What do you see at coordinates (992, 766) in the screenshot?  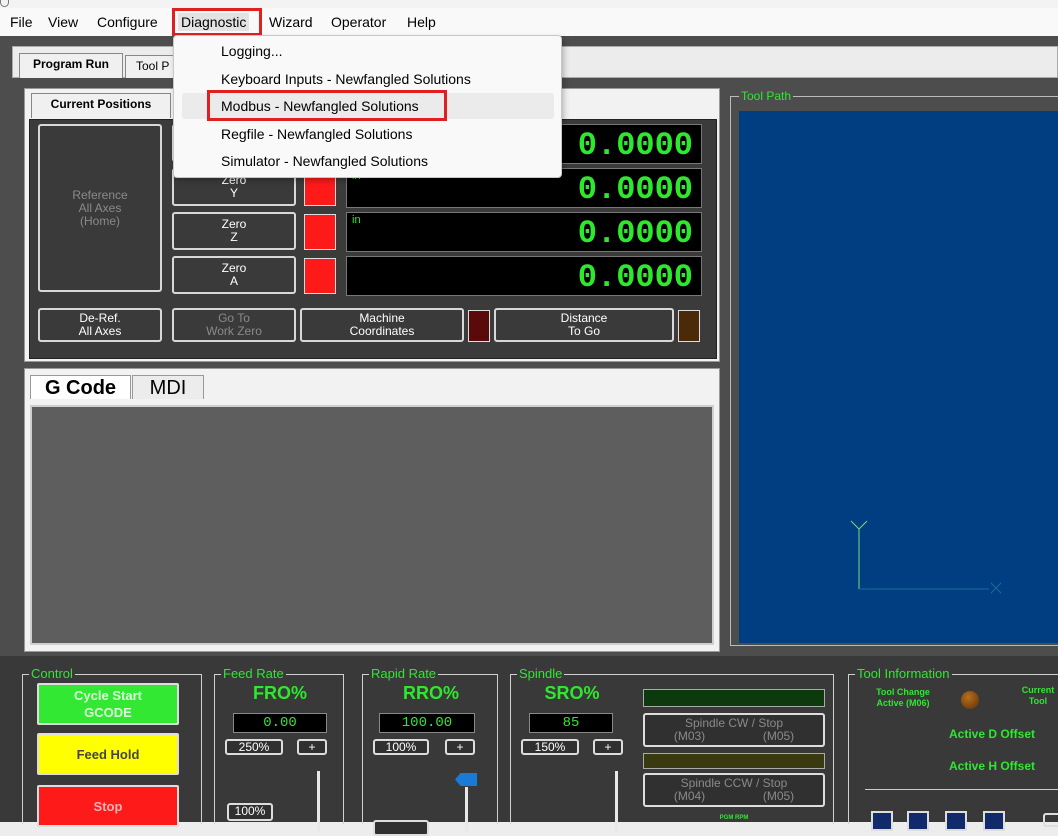 I see `active-h-offset-label: Active H Offset` at bounding box center [992, 766].